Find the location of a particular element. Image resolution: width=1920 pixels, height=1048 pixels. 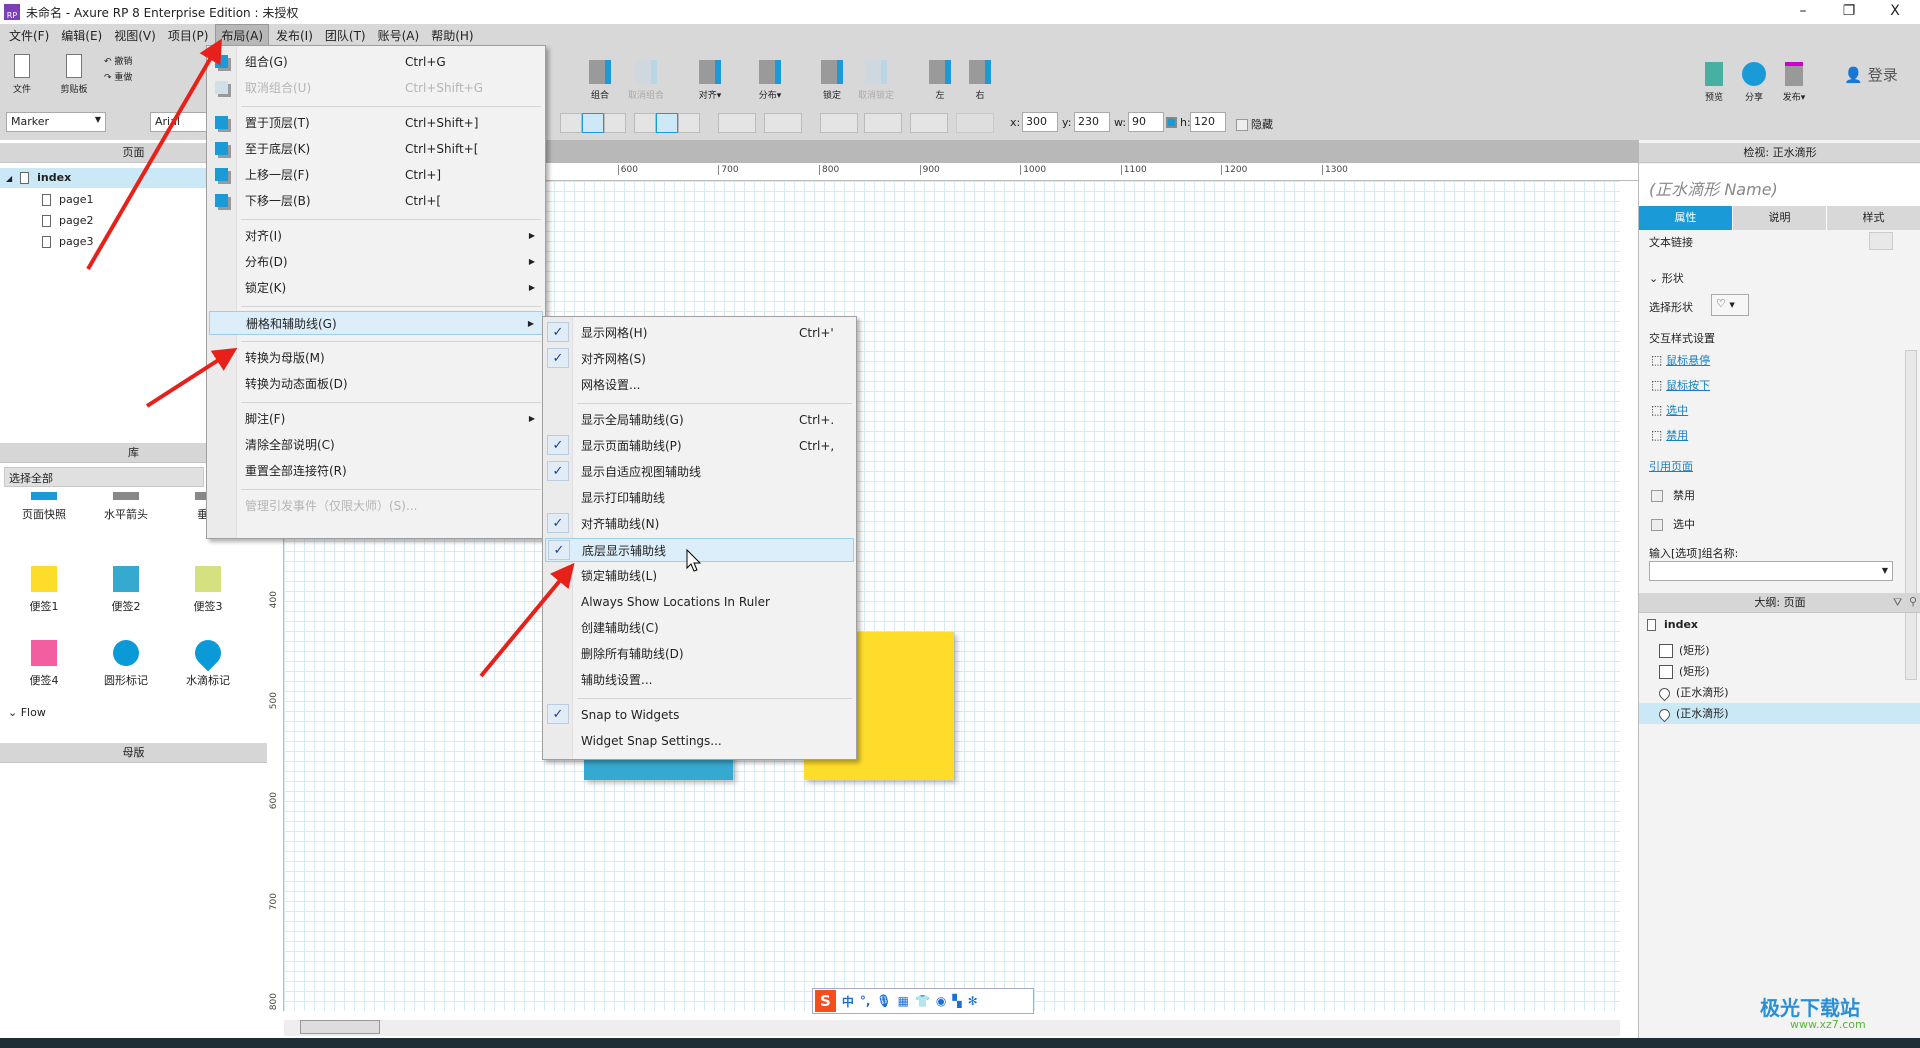

library-item: 便签2 is located at coordinates (126, 590).